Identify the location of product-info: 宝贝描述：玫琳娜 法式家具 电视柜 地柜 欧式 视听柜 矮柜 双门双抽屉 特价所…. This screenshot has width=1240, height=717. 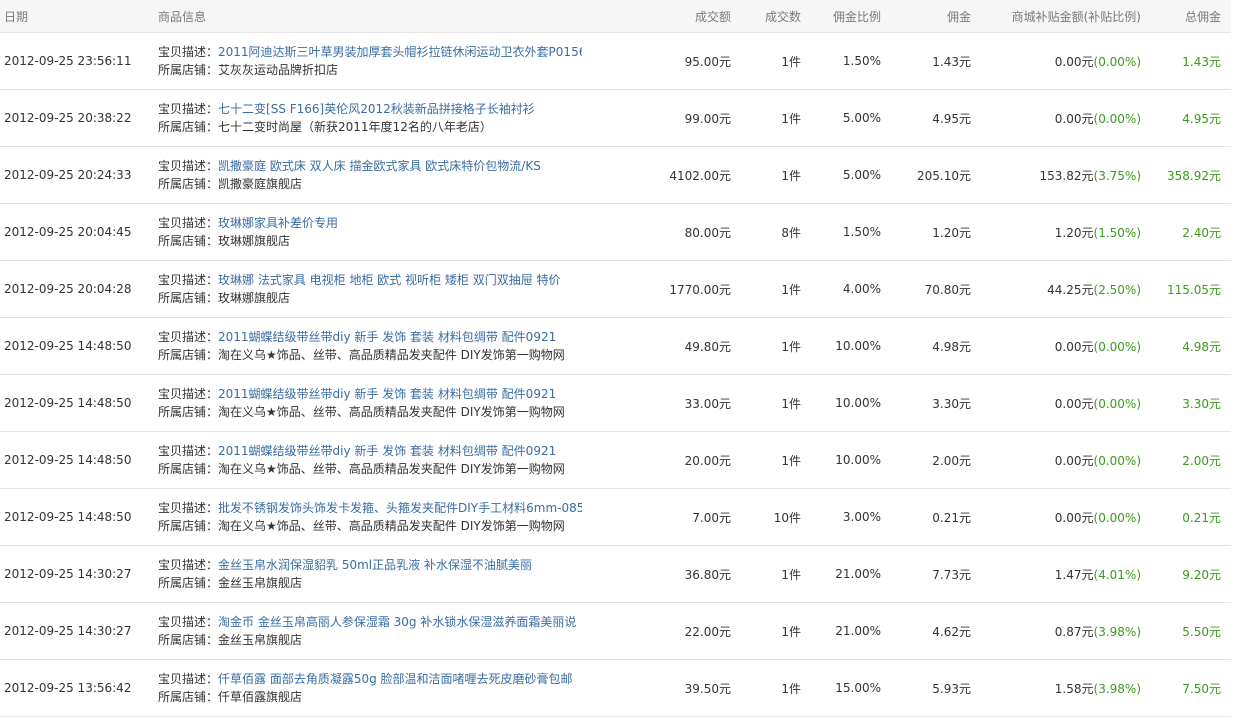
(367, 289).